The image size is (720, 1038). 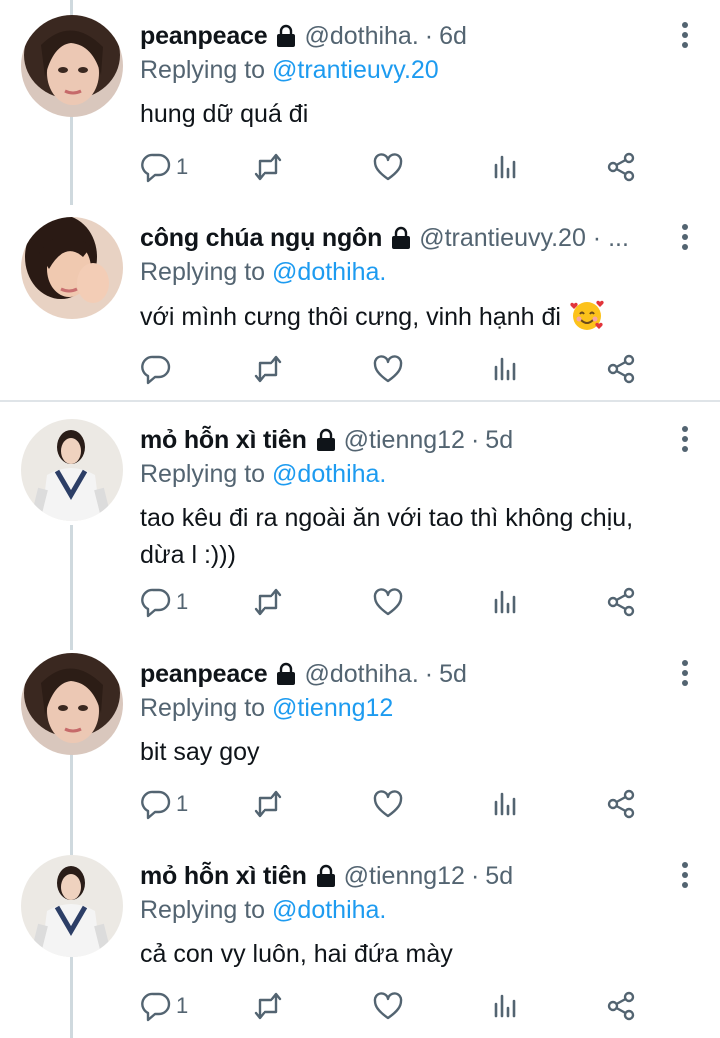 What do you see at coordinates (156, 369) in the screenshot?
I see `reply-button` at bounding box center [156, 369].